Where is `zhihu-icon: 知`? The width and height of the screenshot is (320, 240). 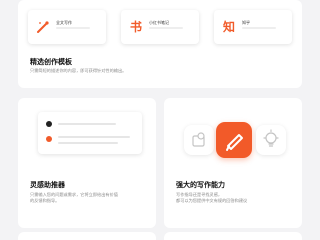 zhihu-icon: 知 is located at coordinates (228, 27).